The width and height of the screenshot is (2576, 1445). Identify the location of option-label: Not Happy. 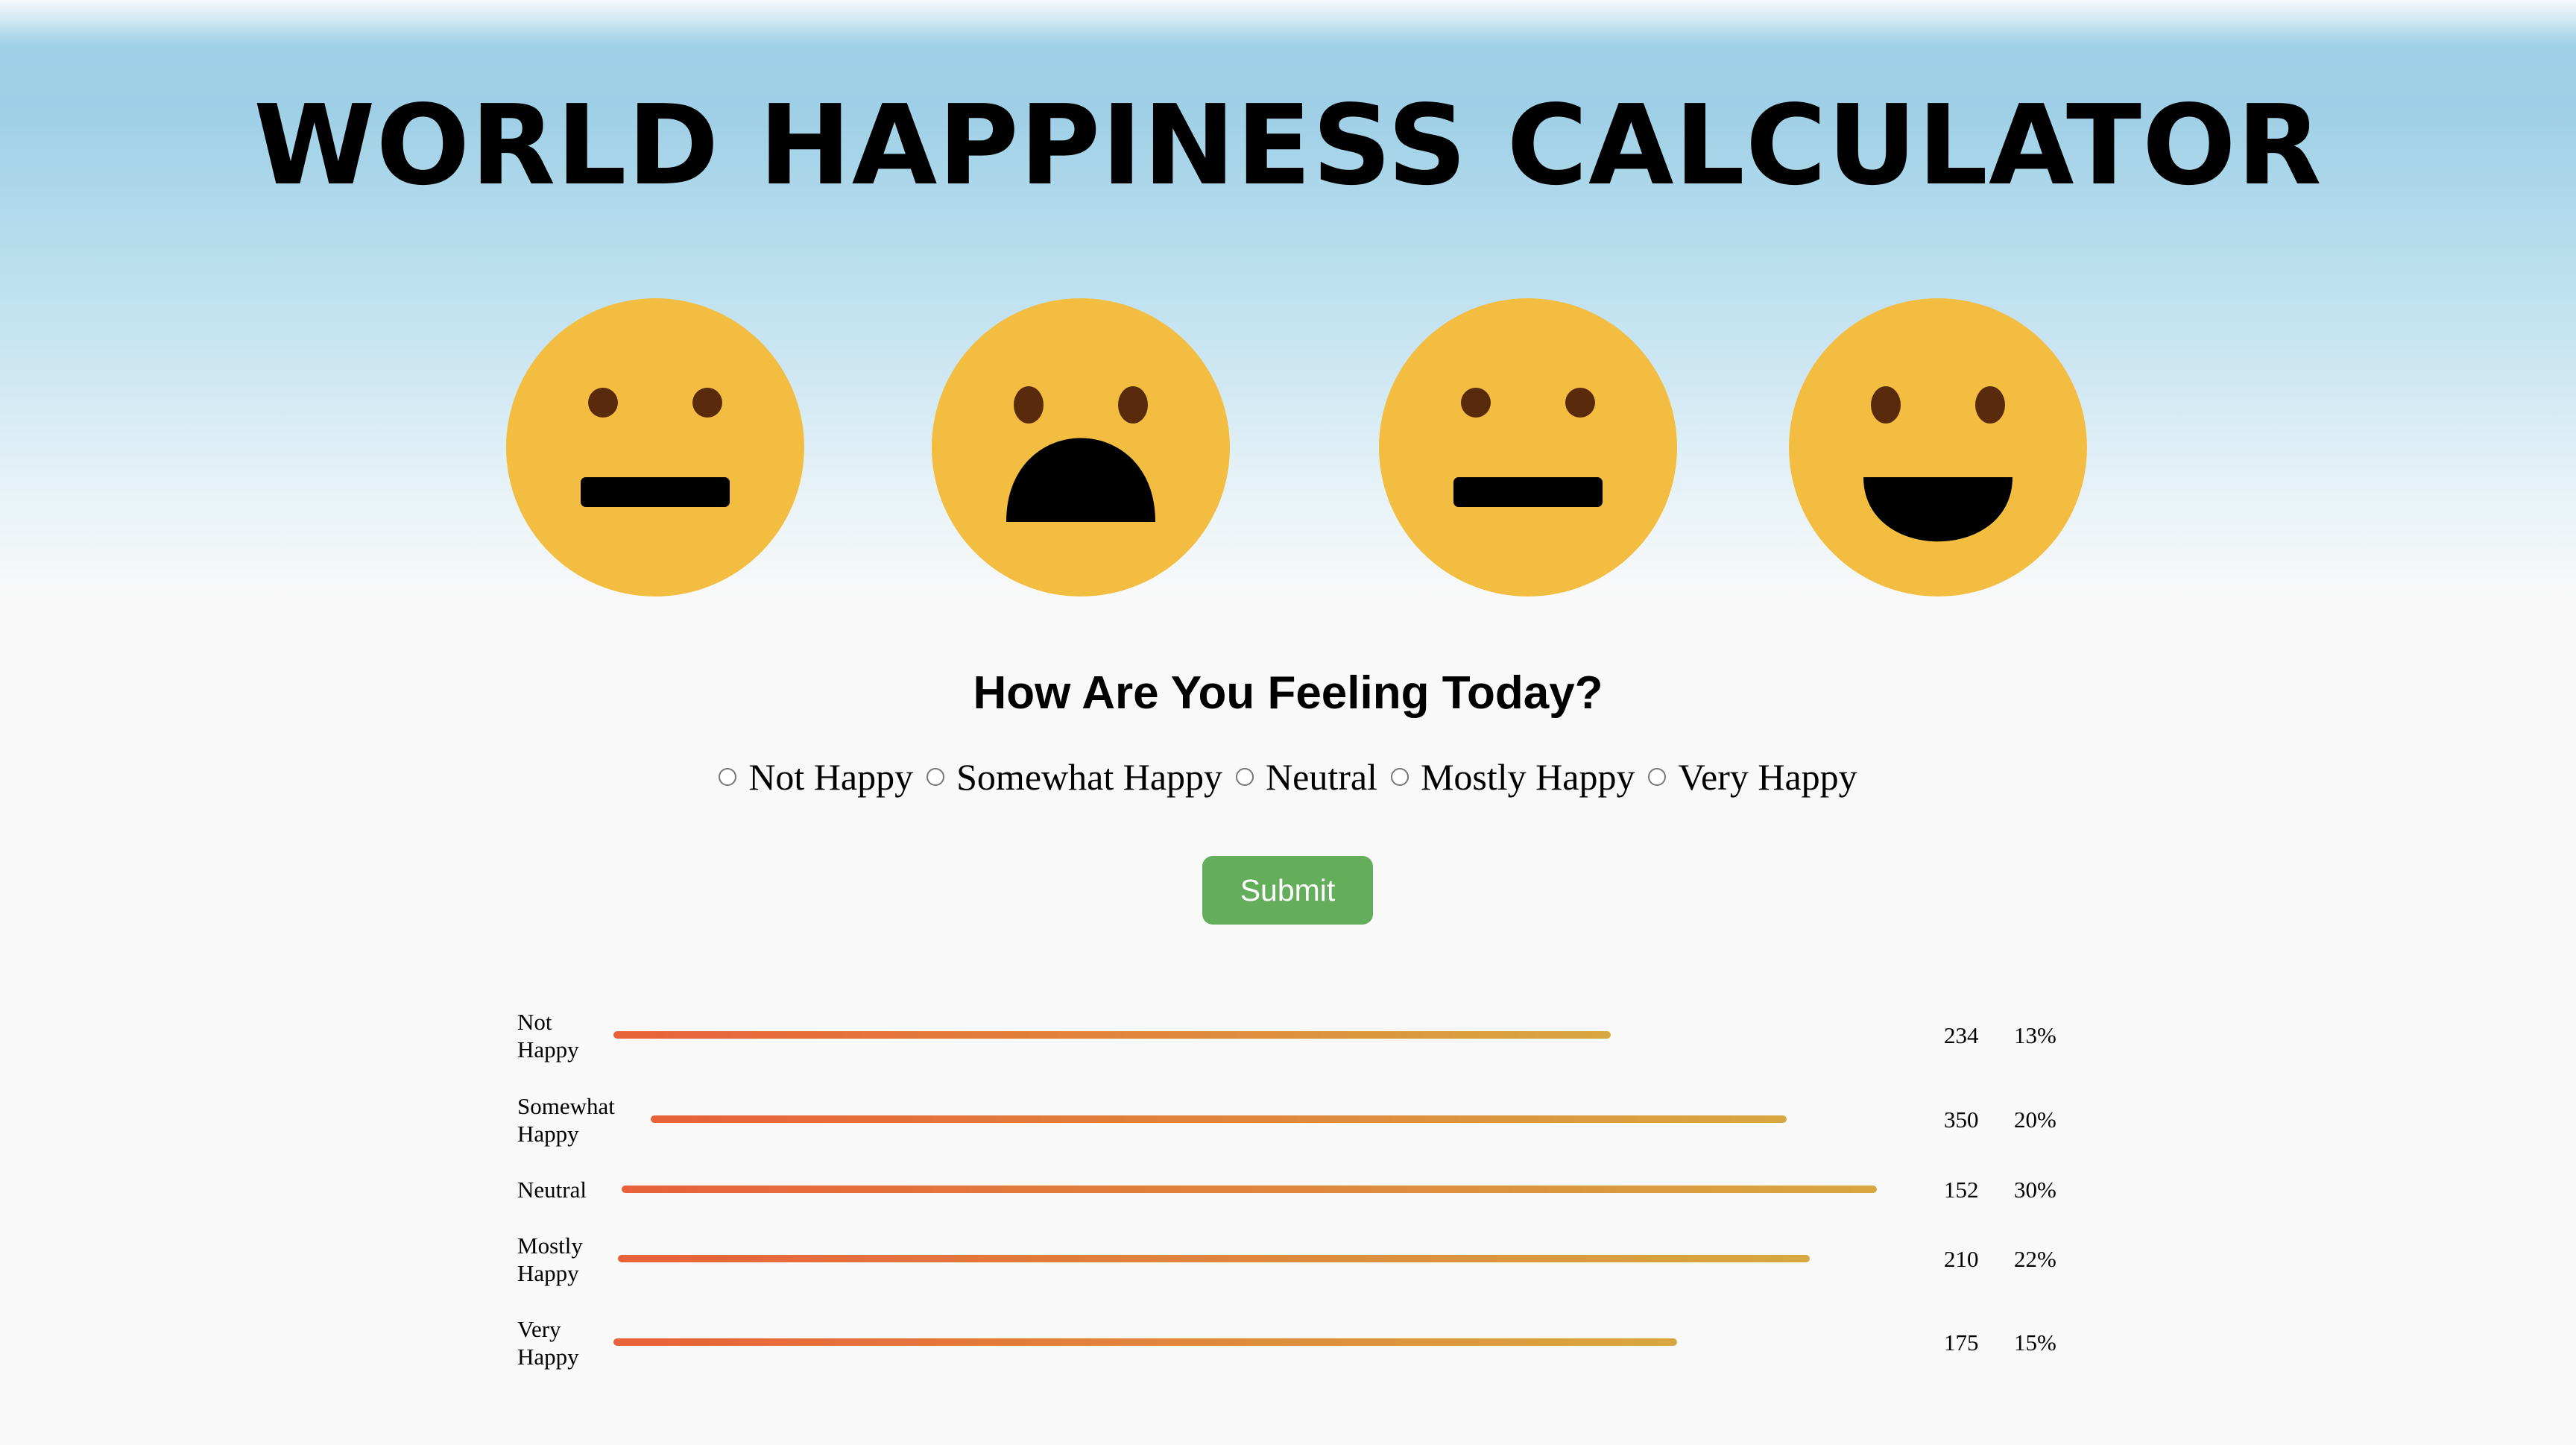
(831, 777).